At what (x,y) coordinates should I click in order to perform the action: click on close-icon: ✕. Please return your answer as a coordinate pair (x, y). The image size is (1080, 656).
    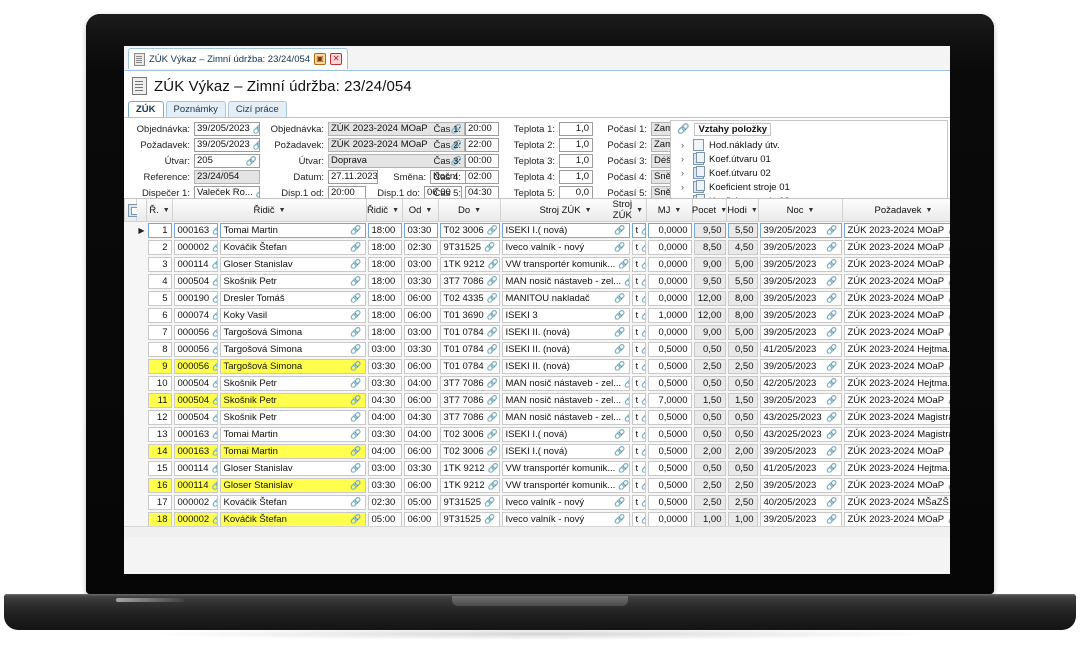
    Looking at the image, I should click on (336, 59).